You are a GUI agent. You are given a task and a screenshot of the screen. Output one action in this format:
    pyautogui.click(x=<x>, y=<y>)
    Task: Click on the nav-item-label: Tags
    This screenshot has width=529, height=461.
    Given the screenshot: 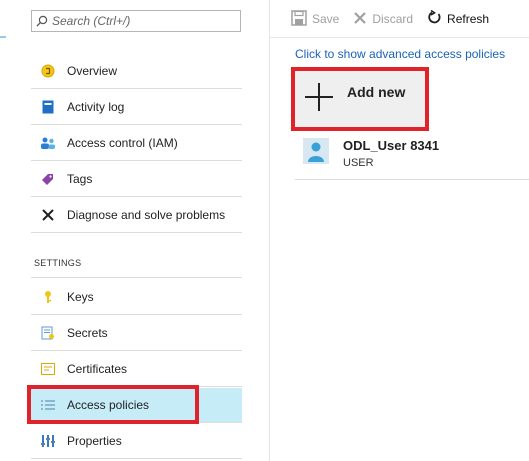 What is the action you would take?
    pyautogui.click(x=80, y=179)
    